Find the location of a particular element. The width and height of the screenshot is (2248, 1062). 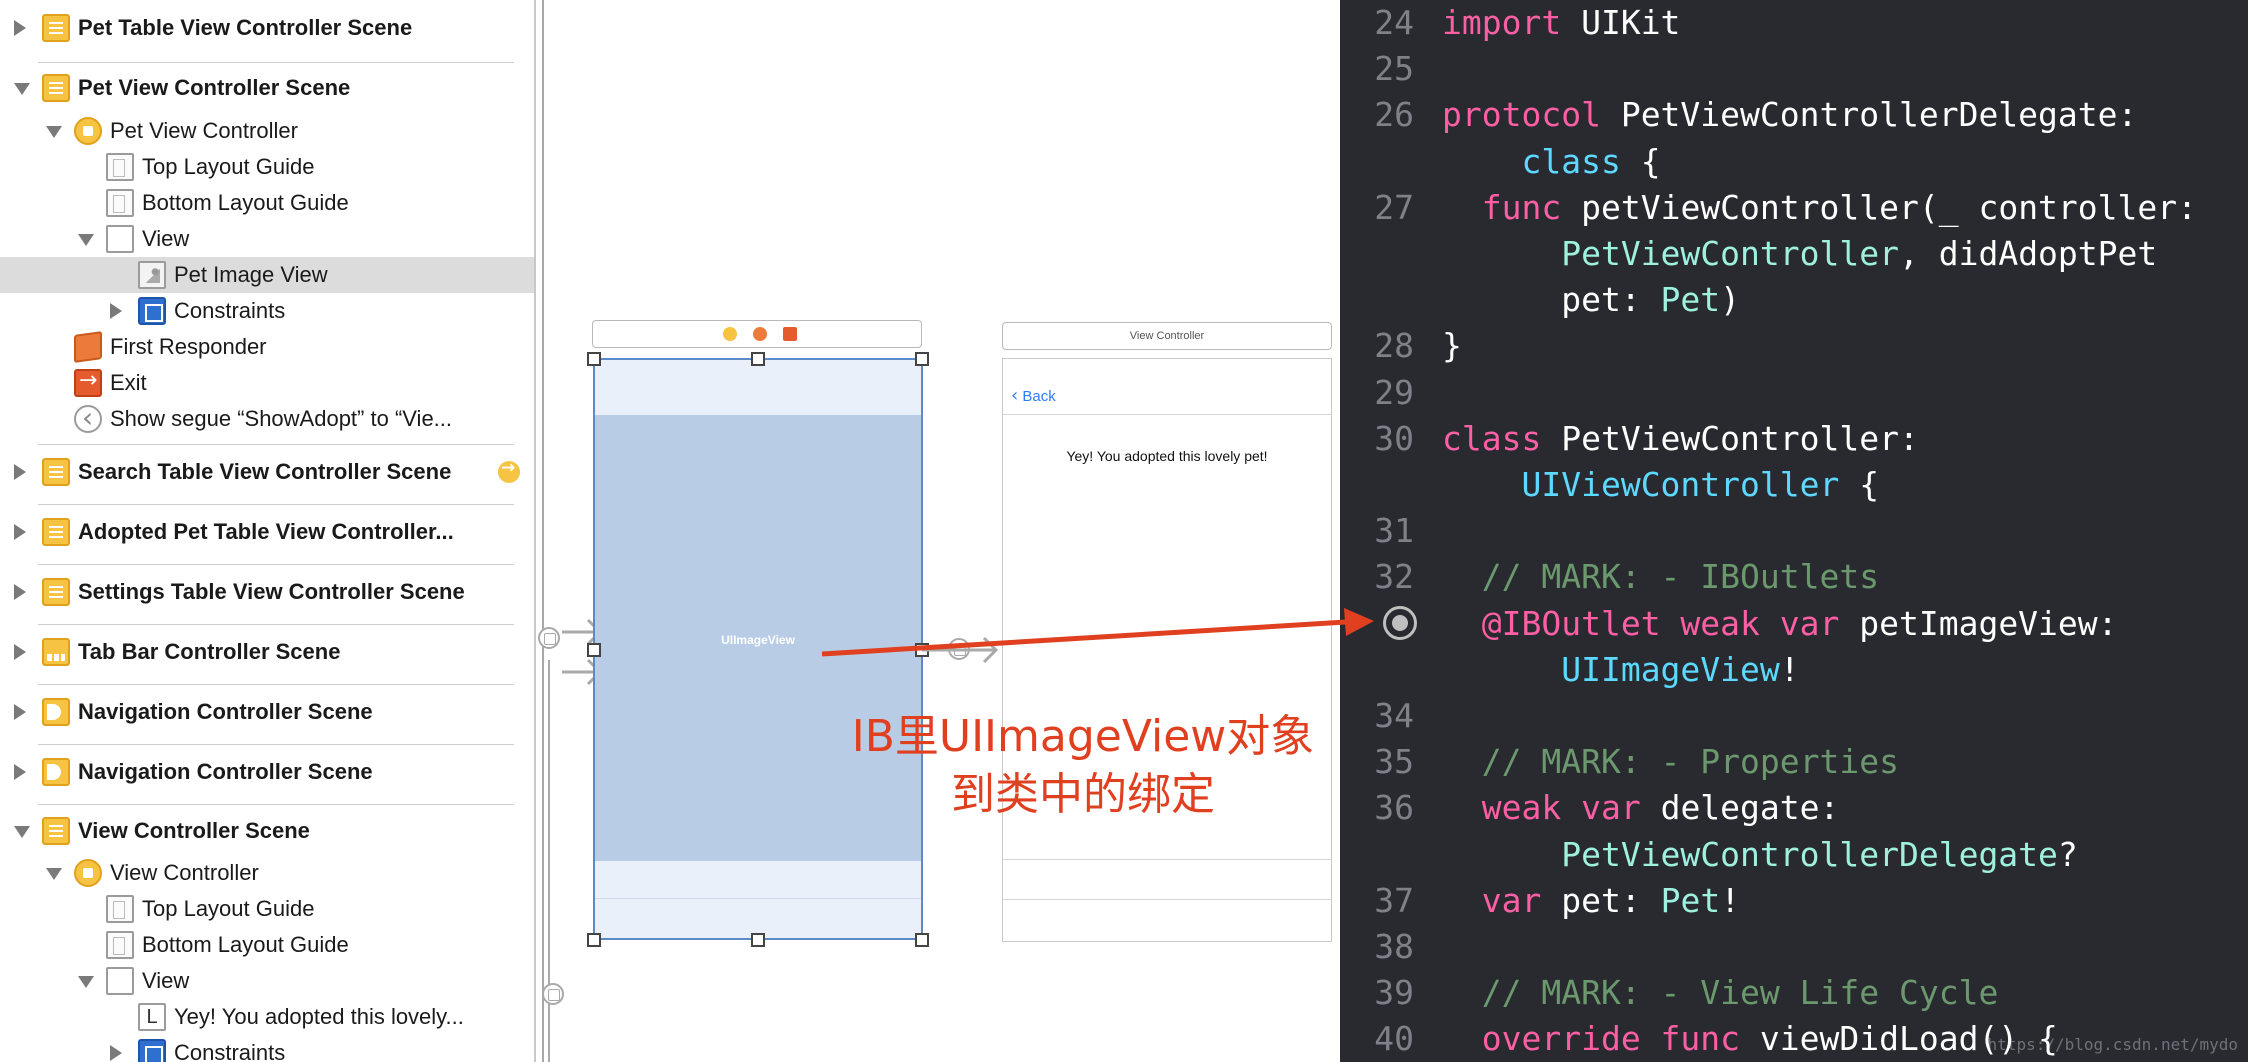

code-line: pet: Pet) is located at coordinates (1794, 300).